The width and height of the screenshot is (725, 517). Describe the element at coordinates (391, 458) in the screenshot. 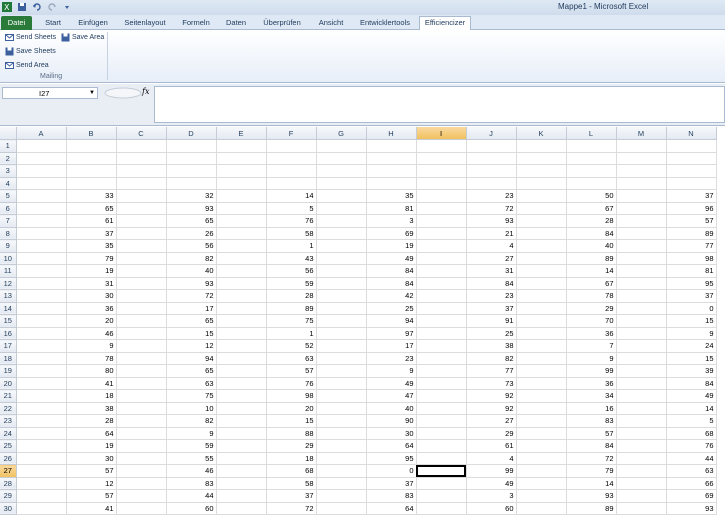

I see `cell-h26: 95` at that location.